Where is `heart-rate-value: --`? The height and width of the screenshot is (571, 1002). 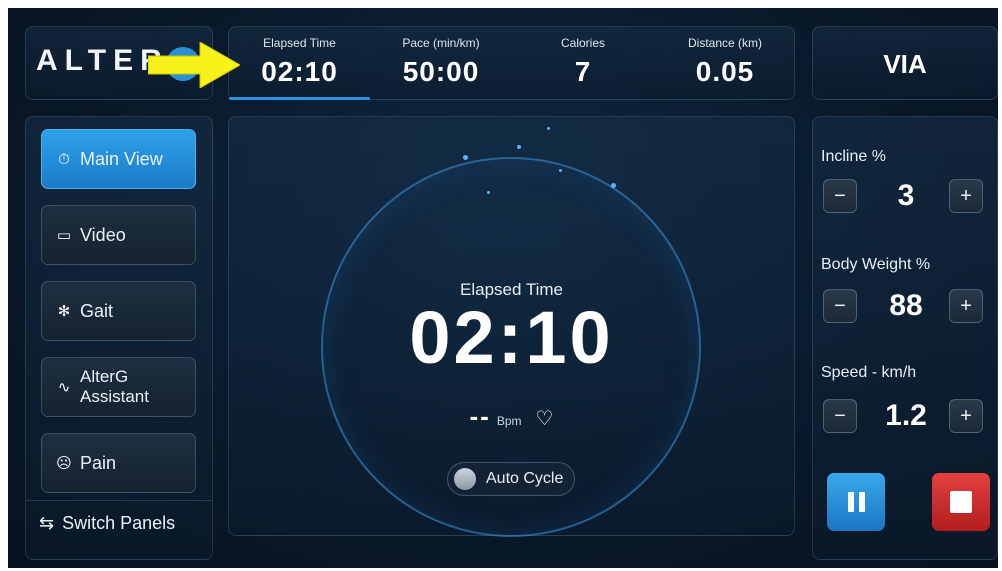 heart-rate-value: -- is located at coordinates (480, 416).